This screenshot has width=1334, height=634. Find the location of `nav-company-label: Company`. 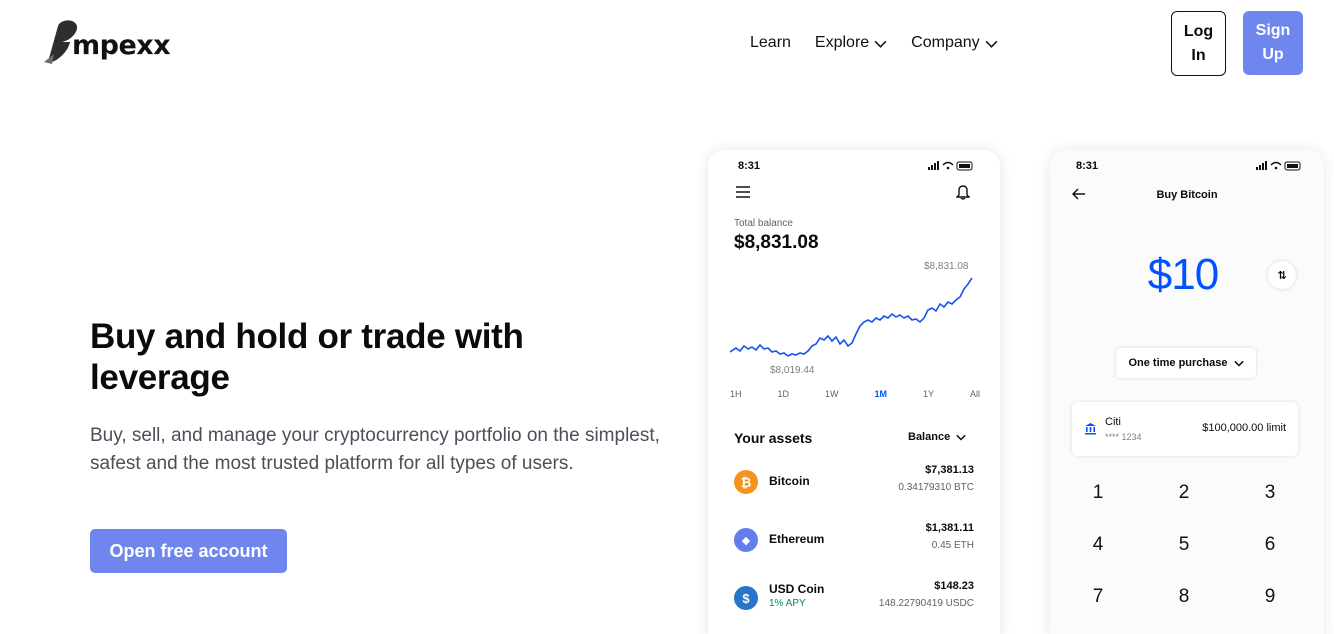

nav-company-label: Company is located at coordinates (945, 42).